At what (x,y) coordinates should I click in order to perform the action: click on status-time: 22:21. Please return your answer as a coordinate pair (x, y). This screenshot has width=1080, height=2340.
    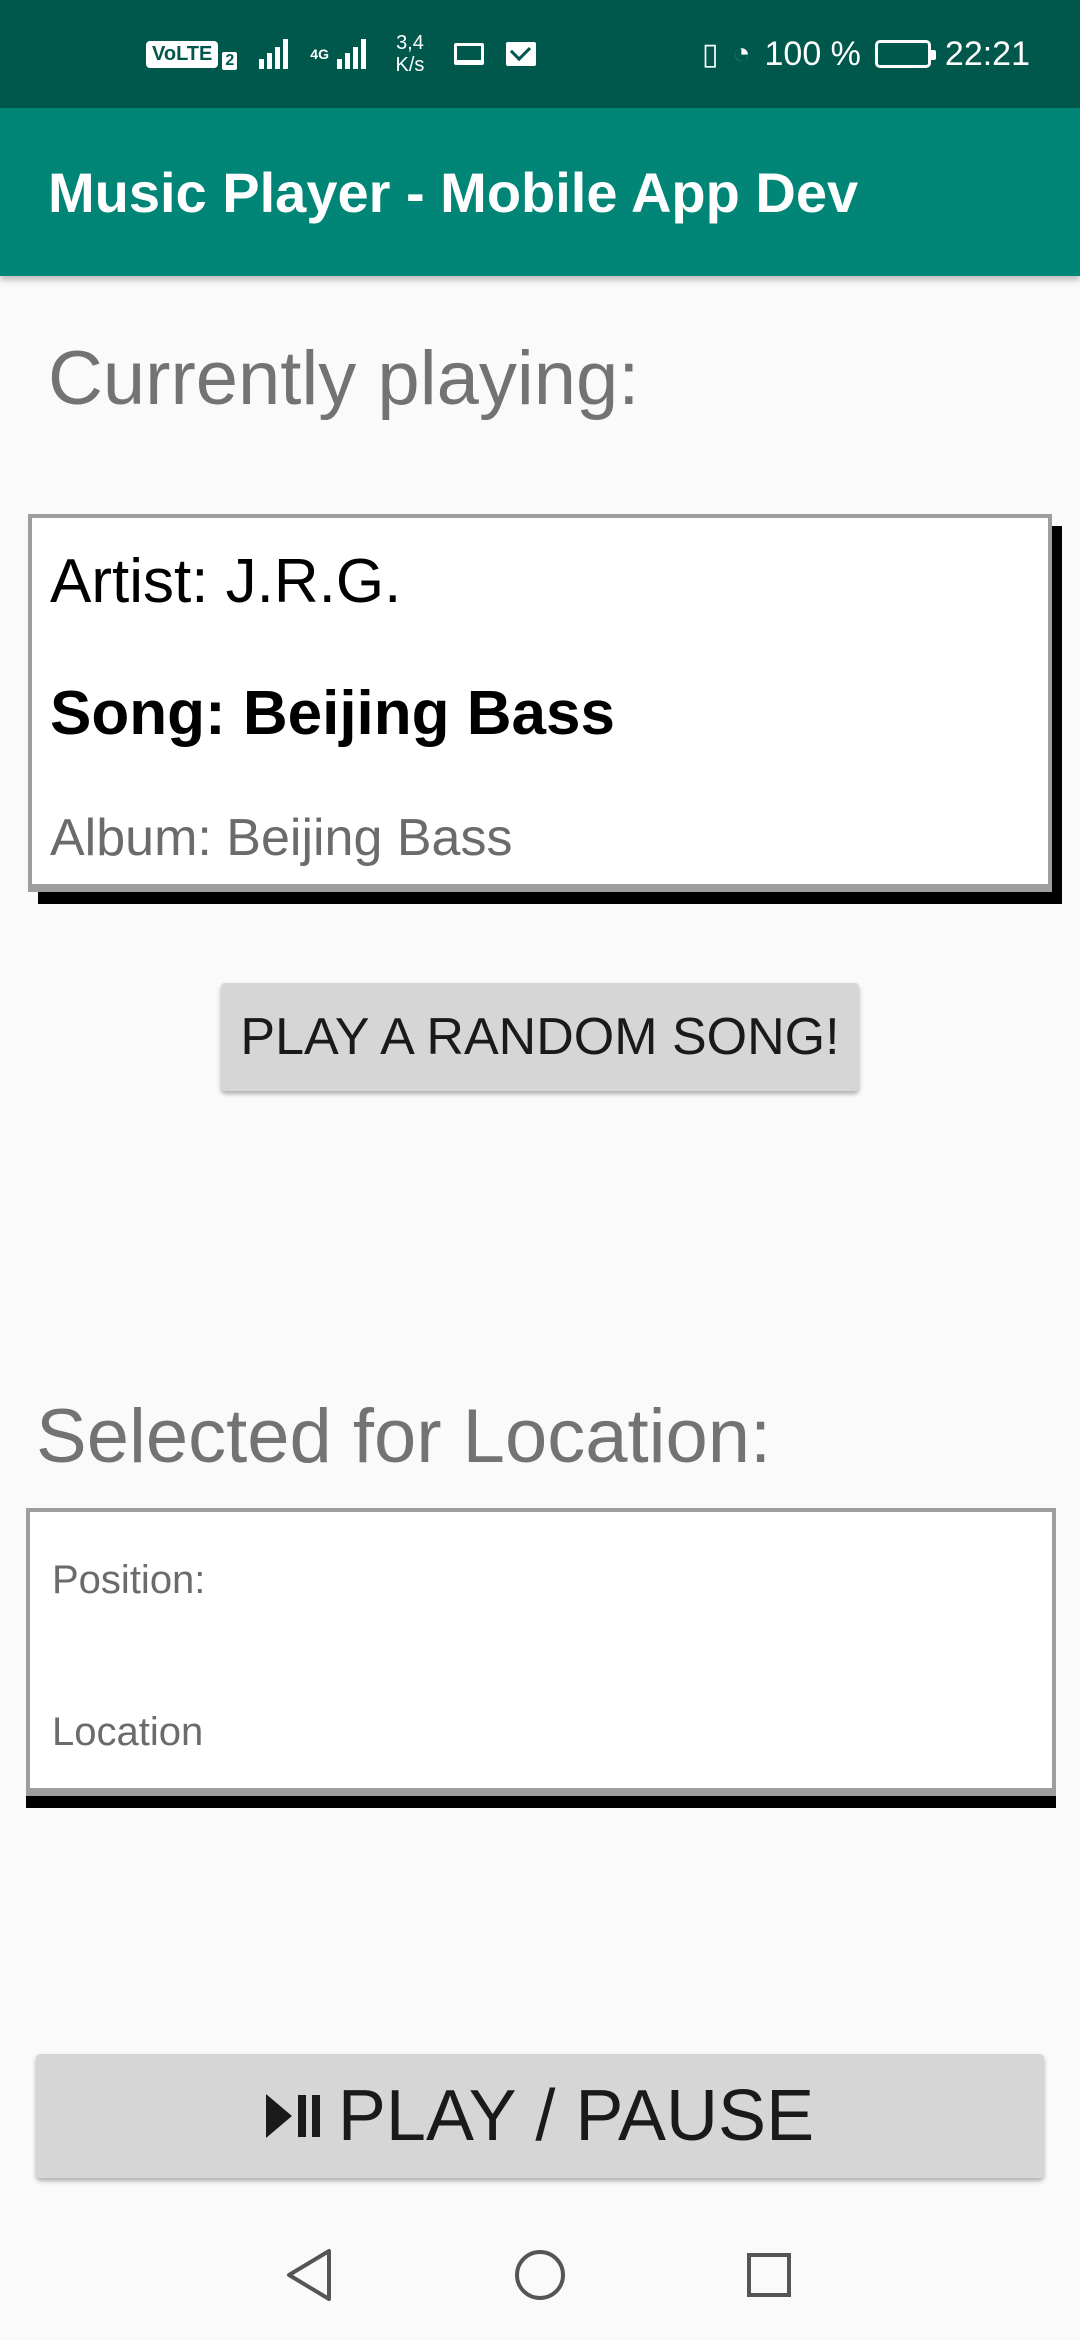
    Looking at the image, I should click on (987, 53).